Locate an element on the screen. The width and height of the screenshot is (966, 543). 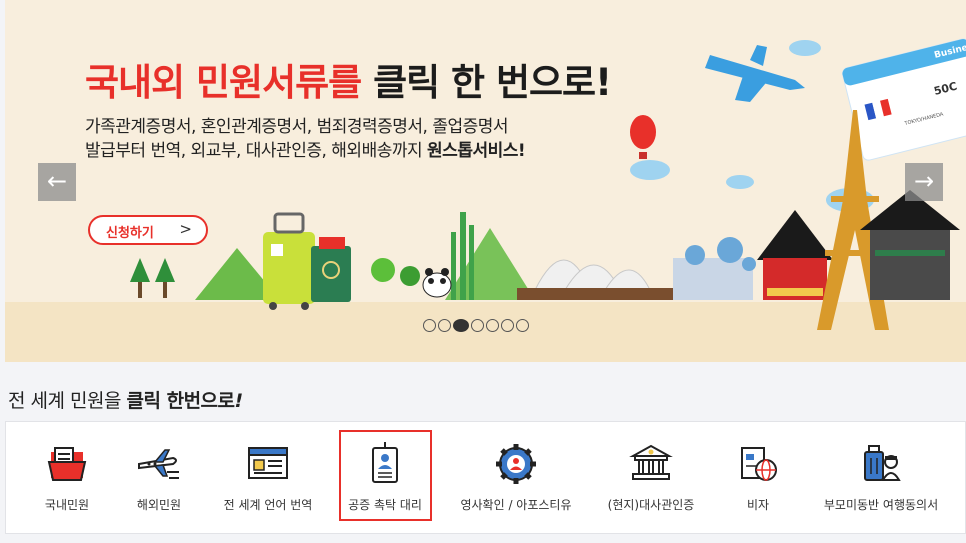
airplane-icon is located at coordinates (158, 464).